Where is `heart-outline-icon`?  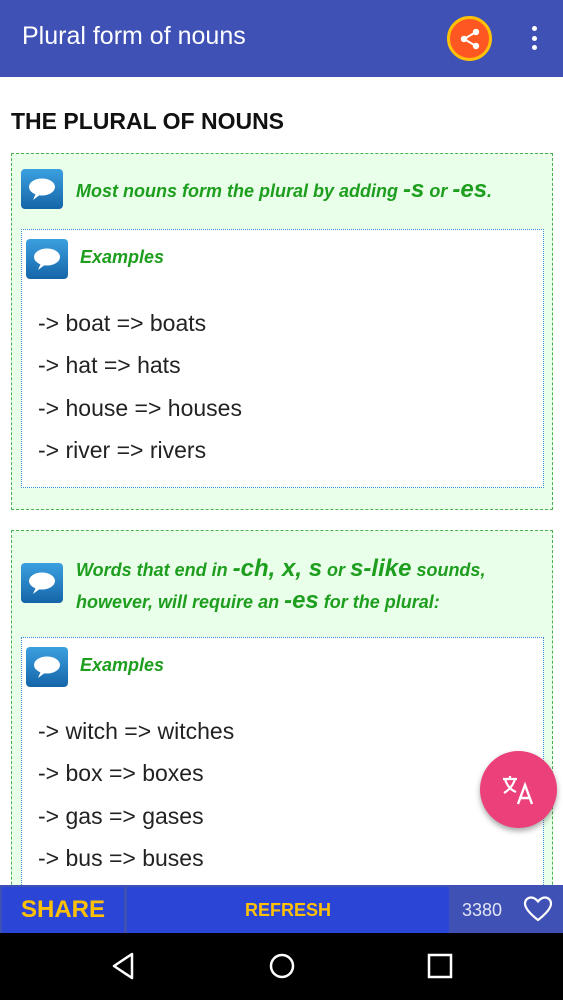
heart-outline-icon is located at coordinates (538, 911).